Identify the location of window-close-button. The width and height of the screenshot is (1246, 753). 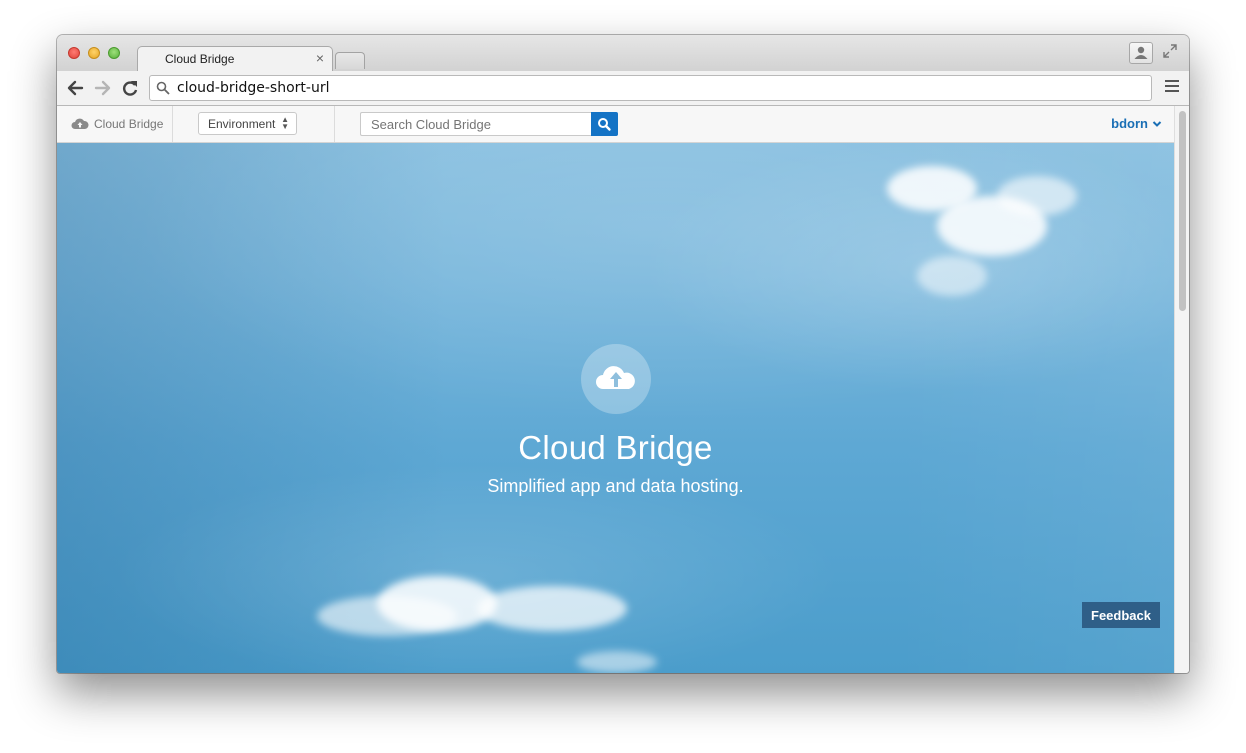
(74, 53).